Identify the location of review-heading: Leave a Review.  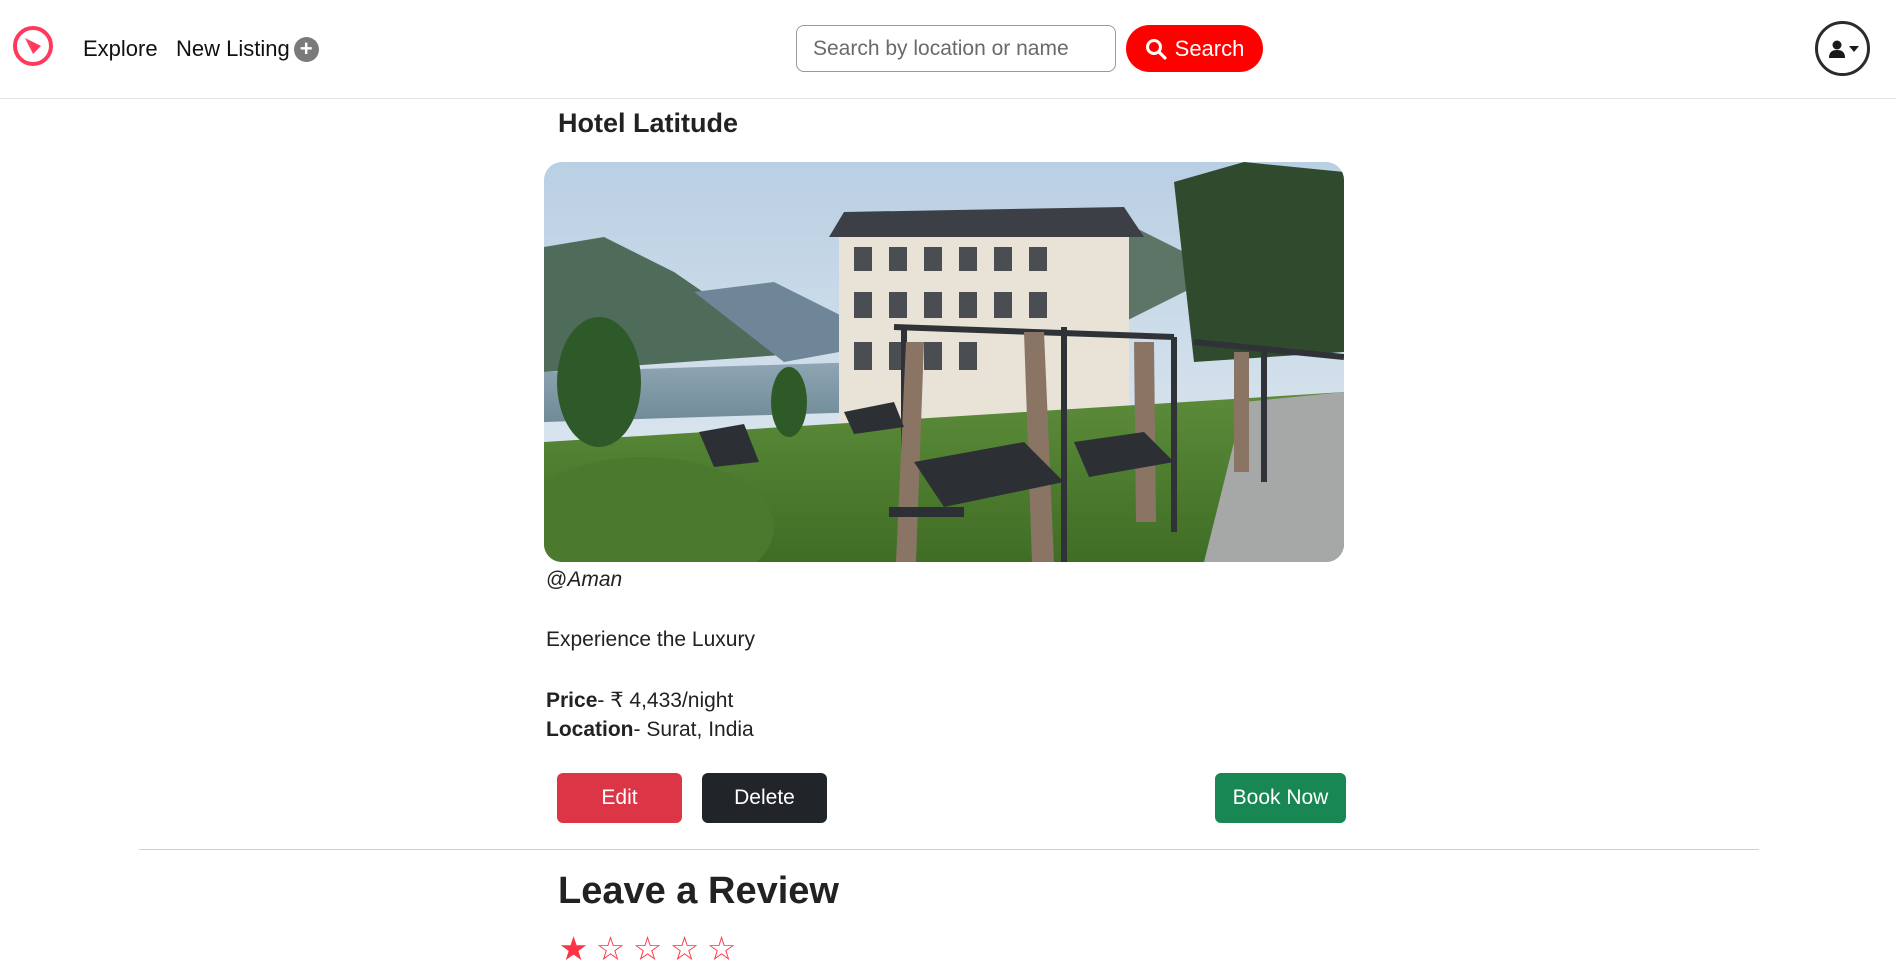
(698, 891).